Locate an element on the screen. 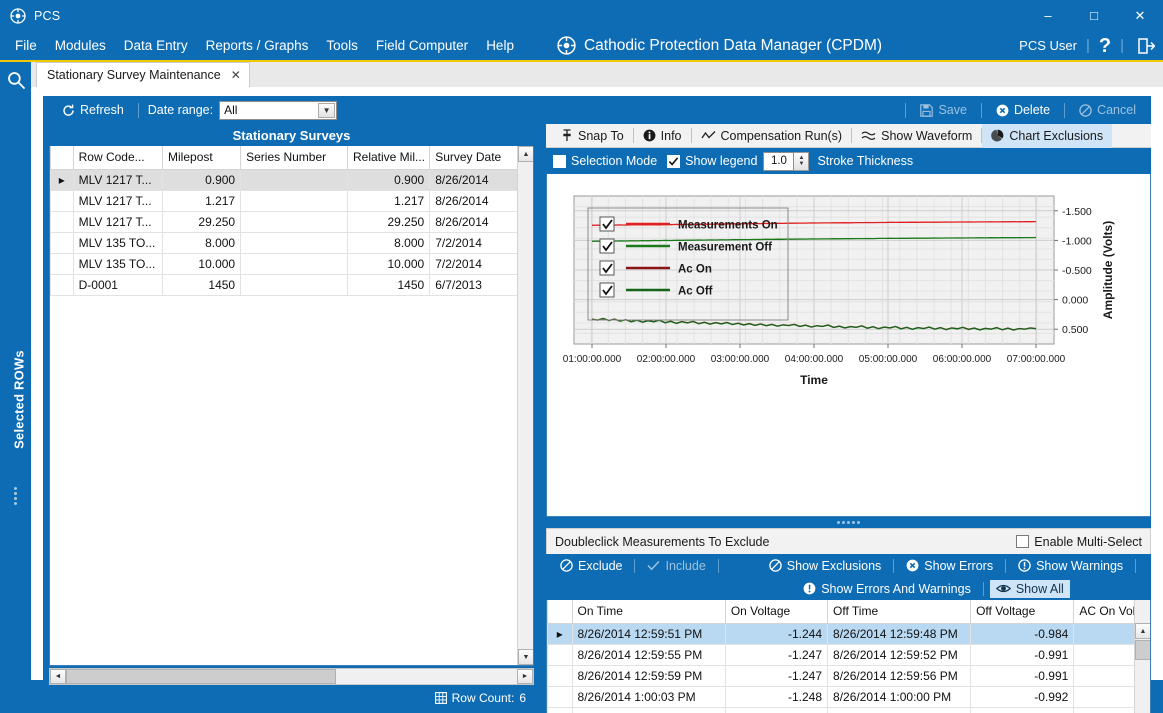 Image resolution: width=1163 pixels, height=713 pixels. measurements-vertical-scrollbar: ▲ ▼ is located at coordinates (1142, 656).